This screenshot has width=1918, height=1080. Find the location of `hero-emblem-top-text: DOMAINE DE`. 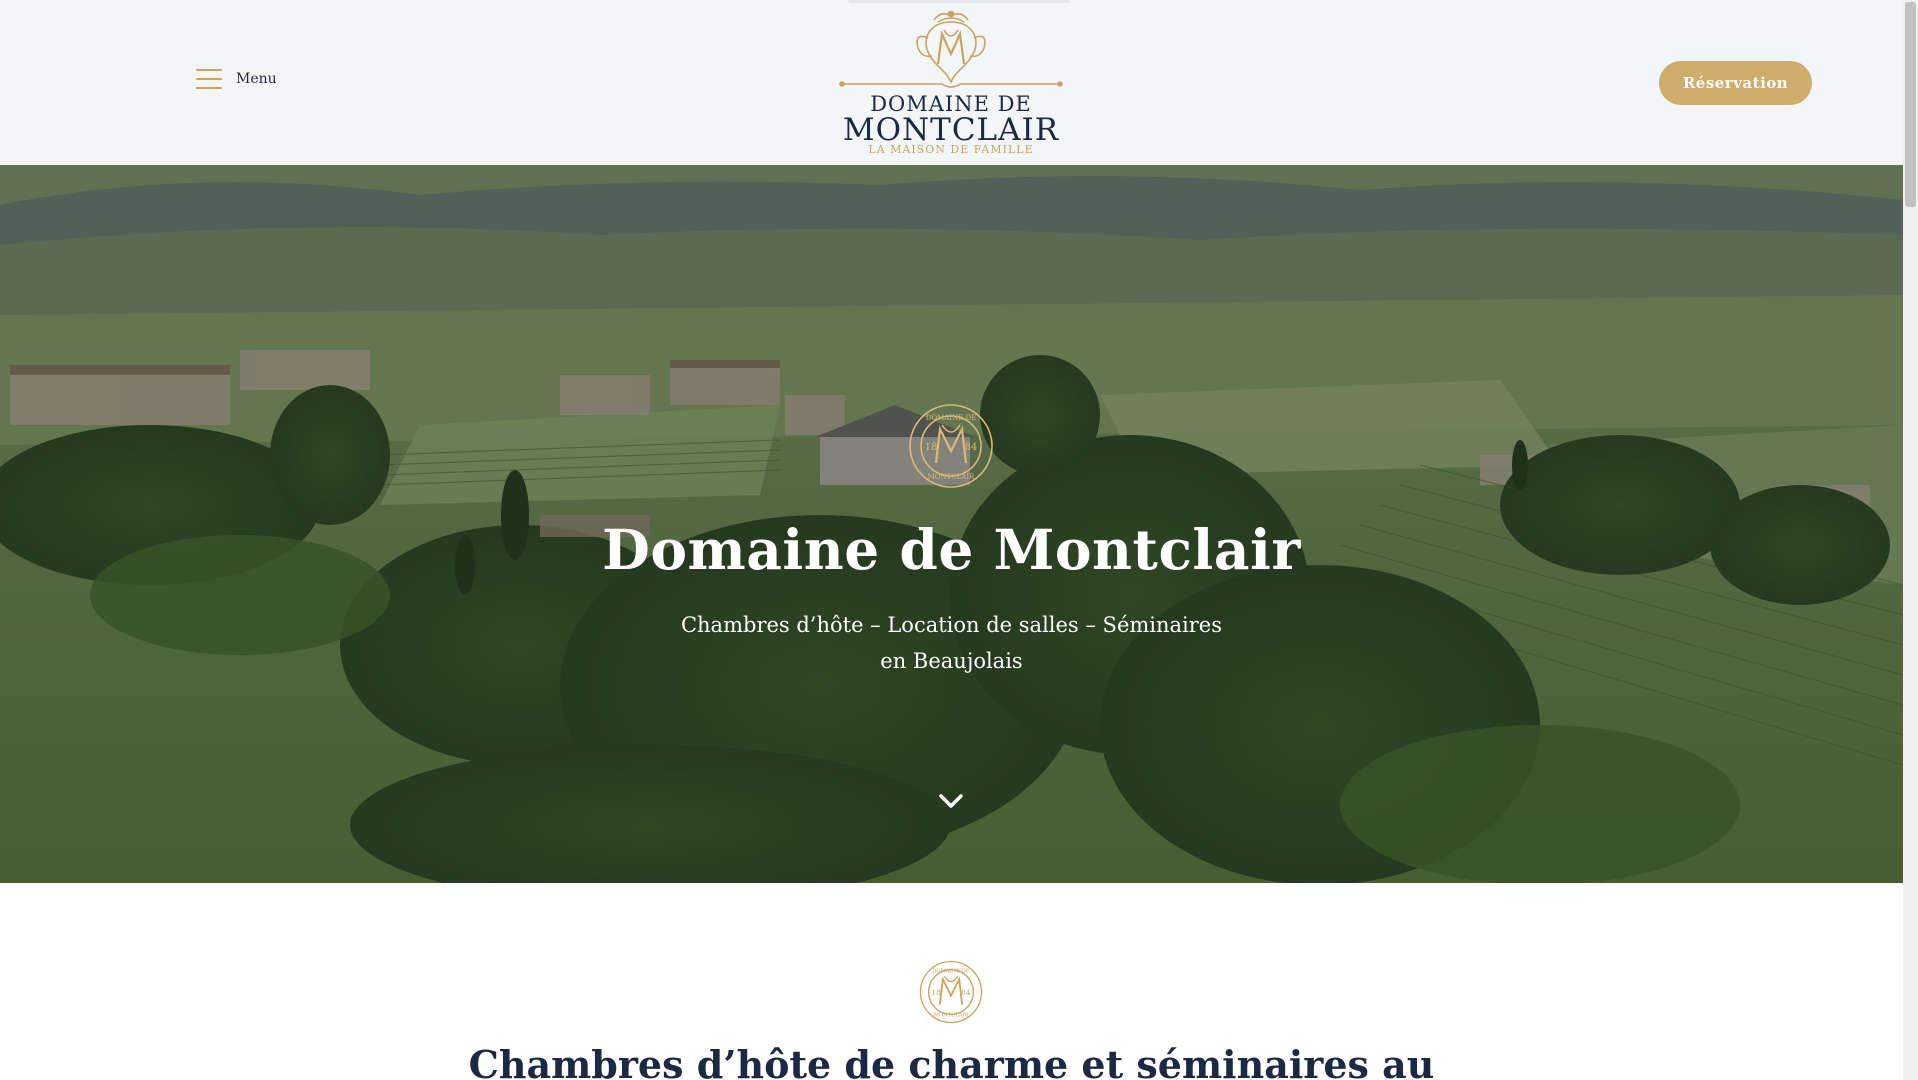

hero-emblem-top-text: DOMAINE DE is located at coordinates (951, 418).